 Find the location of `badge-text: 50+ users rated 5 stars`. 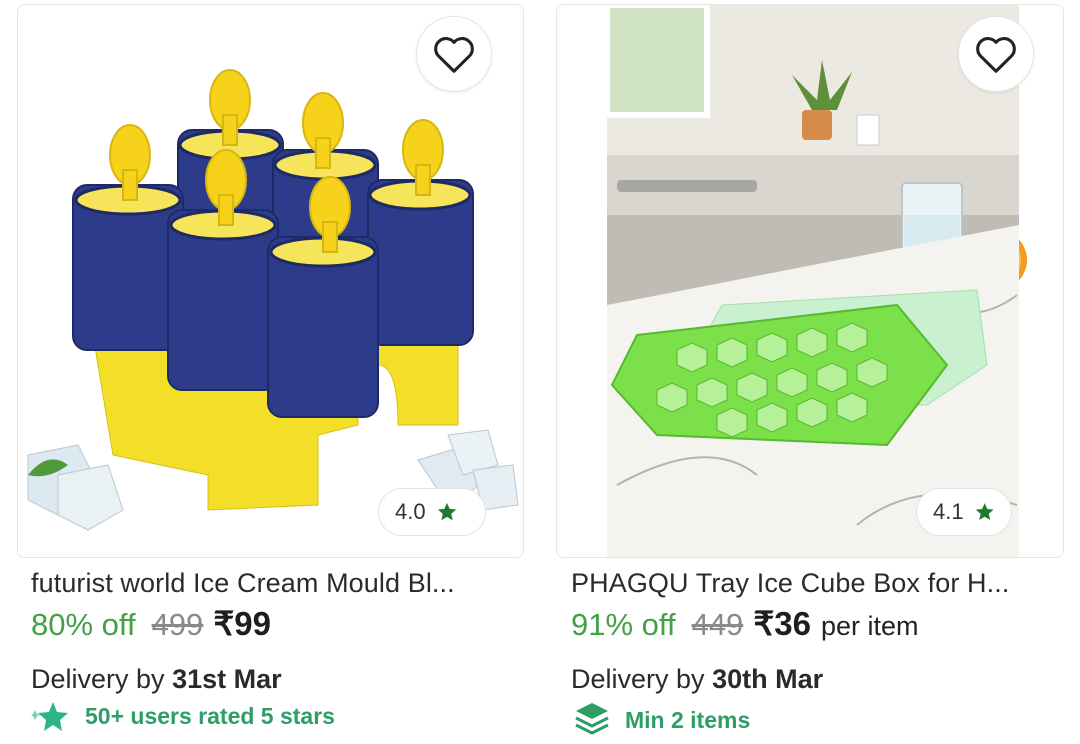

badge-text: 50+ users rated 5 stars is located at coordinates (210, 715).